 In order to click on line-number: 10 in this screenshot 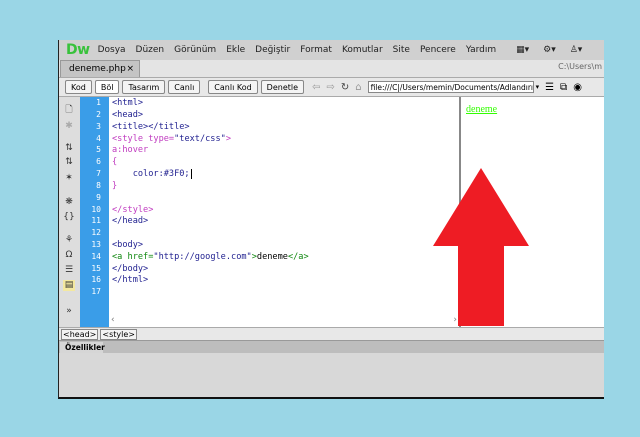, I will do `click(96, 209)`.